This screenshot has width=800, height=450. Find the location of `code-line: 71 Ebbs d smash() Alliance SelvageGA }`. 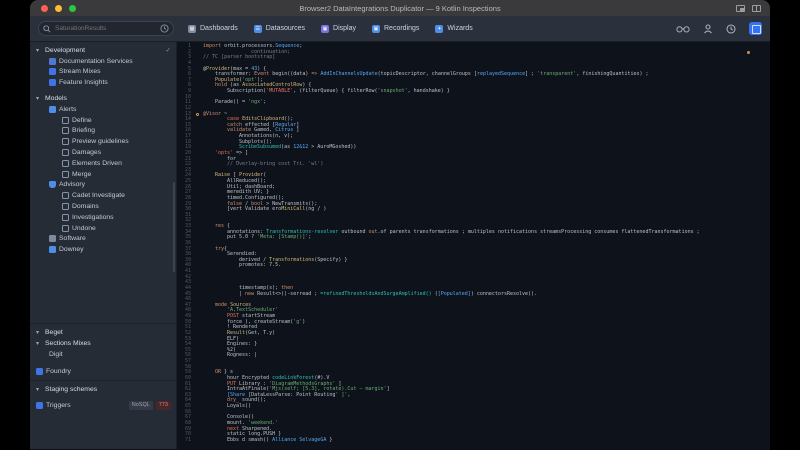

code-line: 71 Ebbs d smash() Alliance SelvageGA } is located at coordinates (473, 440).